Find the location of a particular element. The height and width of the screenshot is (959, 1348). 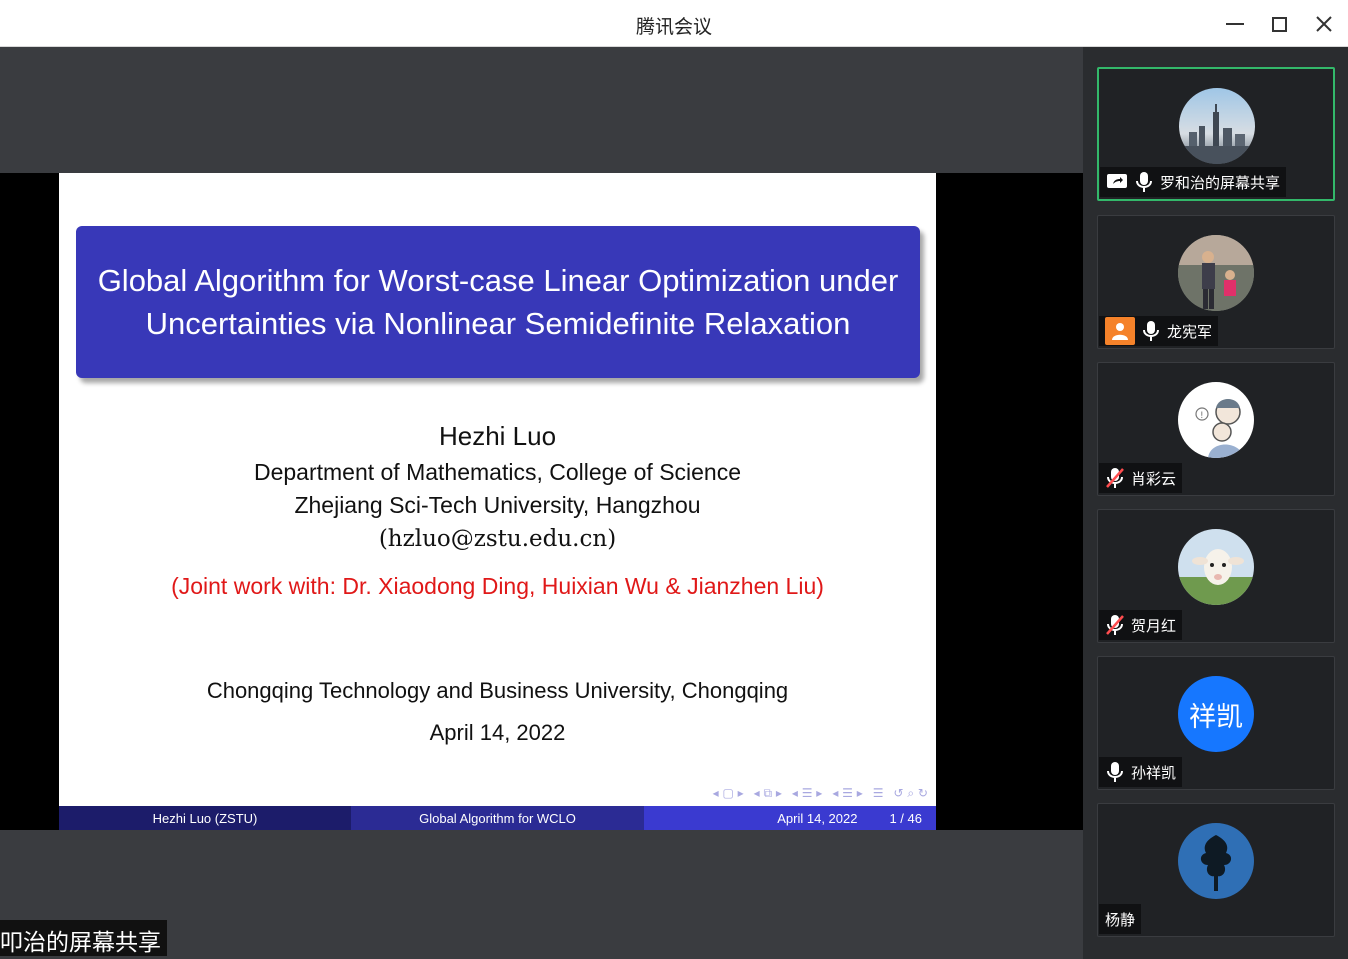

participant-tile: 罗和治的屏幕共享 is located at coordinates (1216, 134).